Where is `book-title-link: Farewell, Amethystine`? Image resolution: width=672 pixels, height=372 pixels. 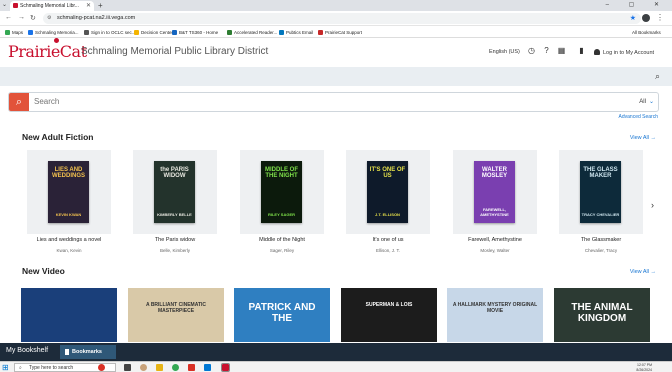
book-title-link: Farewell, Amethystine is located at coordinates (495, 240).